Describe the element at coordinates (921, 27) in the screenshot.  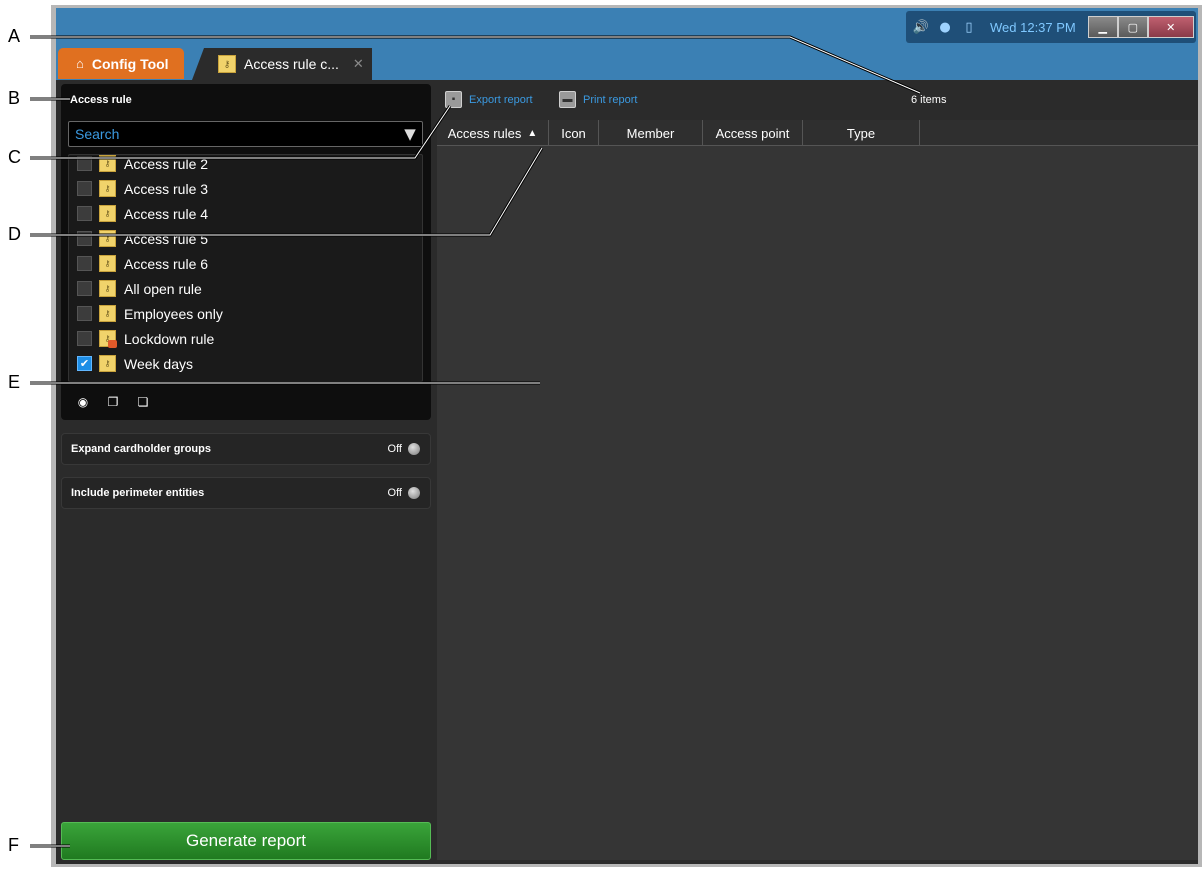
I see `speaker-icon: 🔊` at that location.